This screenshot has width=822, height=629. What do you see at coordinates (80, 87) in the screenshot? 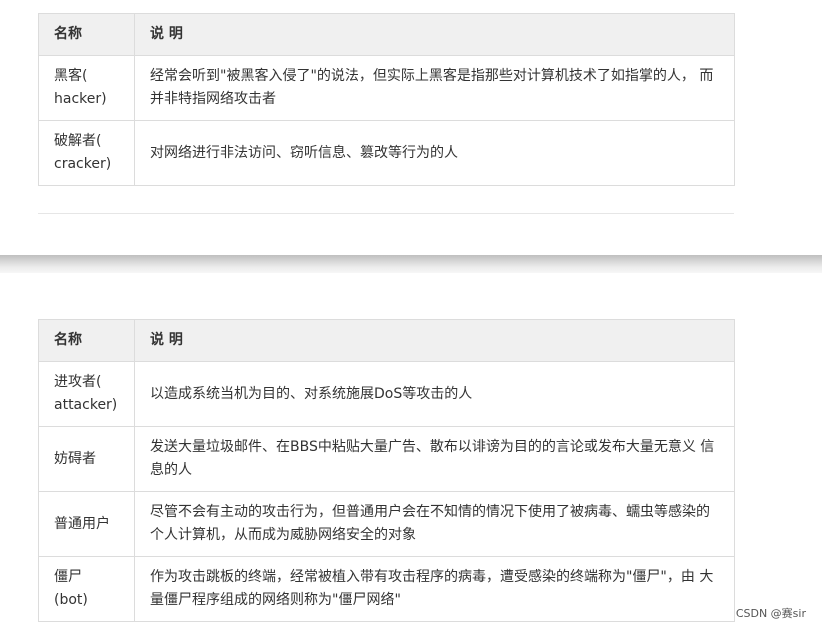
I see `row-name-text: 黑客( hacker)` at bounding box center [80, 87].